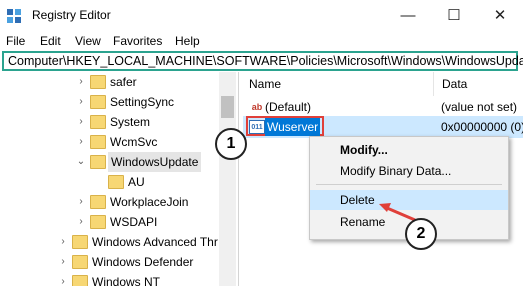 This screenshot has width=523, height=286. What do you see at coordinates (265, 84) in the screenshot?
I see `column-header-name: Name` at bounding box center [265, 84].